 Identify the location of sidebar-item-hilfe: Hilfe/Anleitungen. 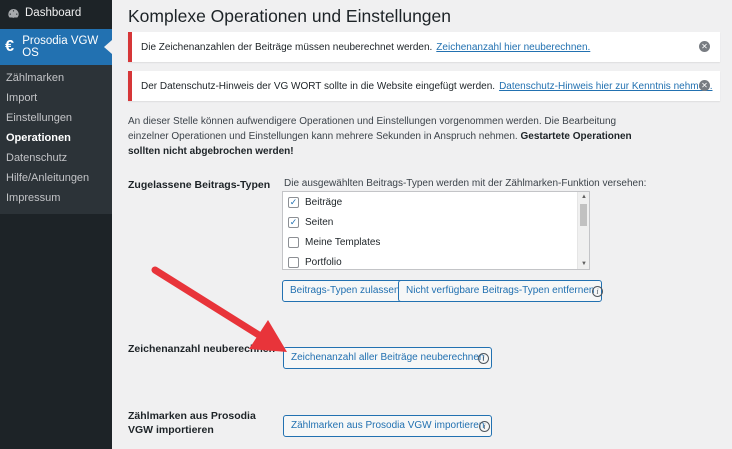
(56, 178).